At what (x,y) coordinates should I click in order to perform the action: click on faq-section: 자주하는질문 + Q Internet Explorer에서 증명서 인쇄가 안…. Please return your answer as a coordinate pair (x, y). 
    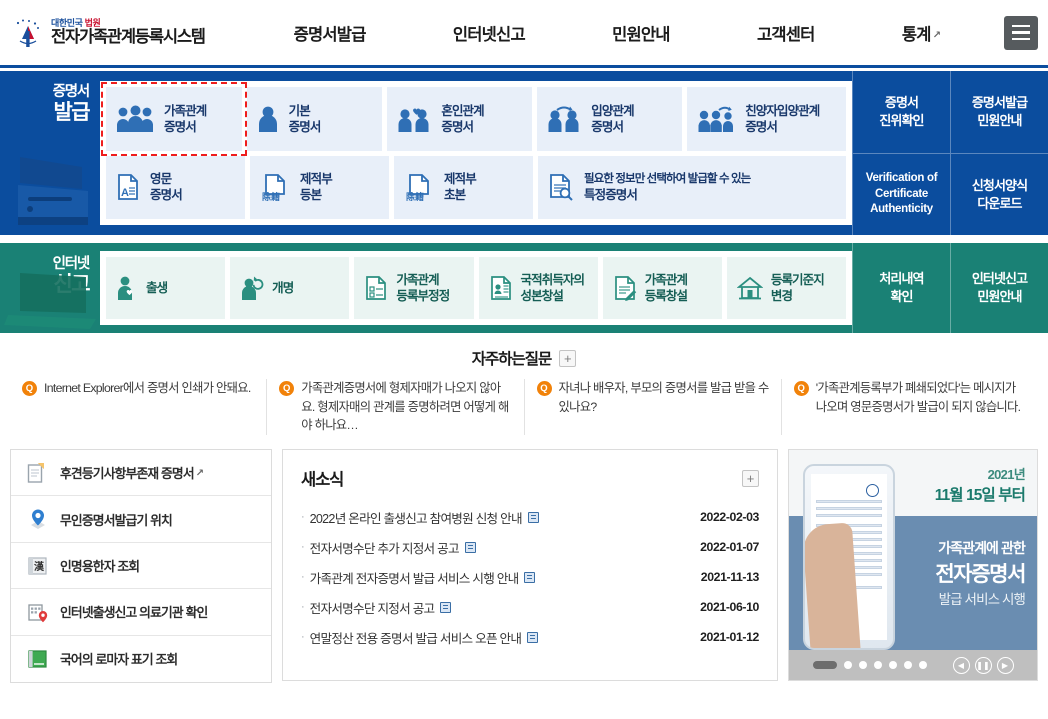
    Looking at the image, I should click on (524, 384).